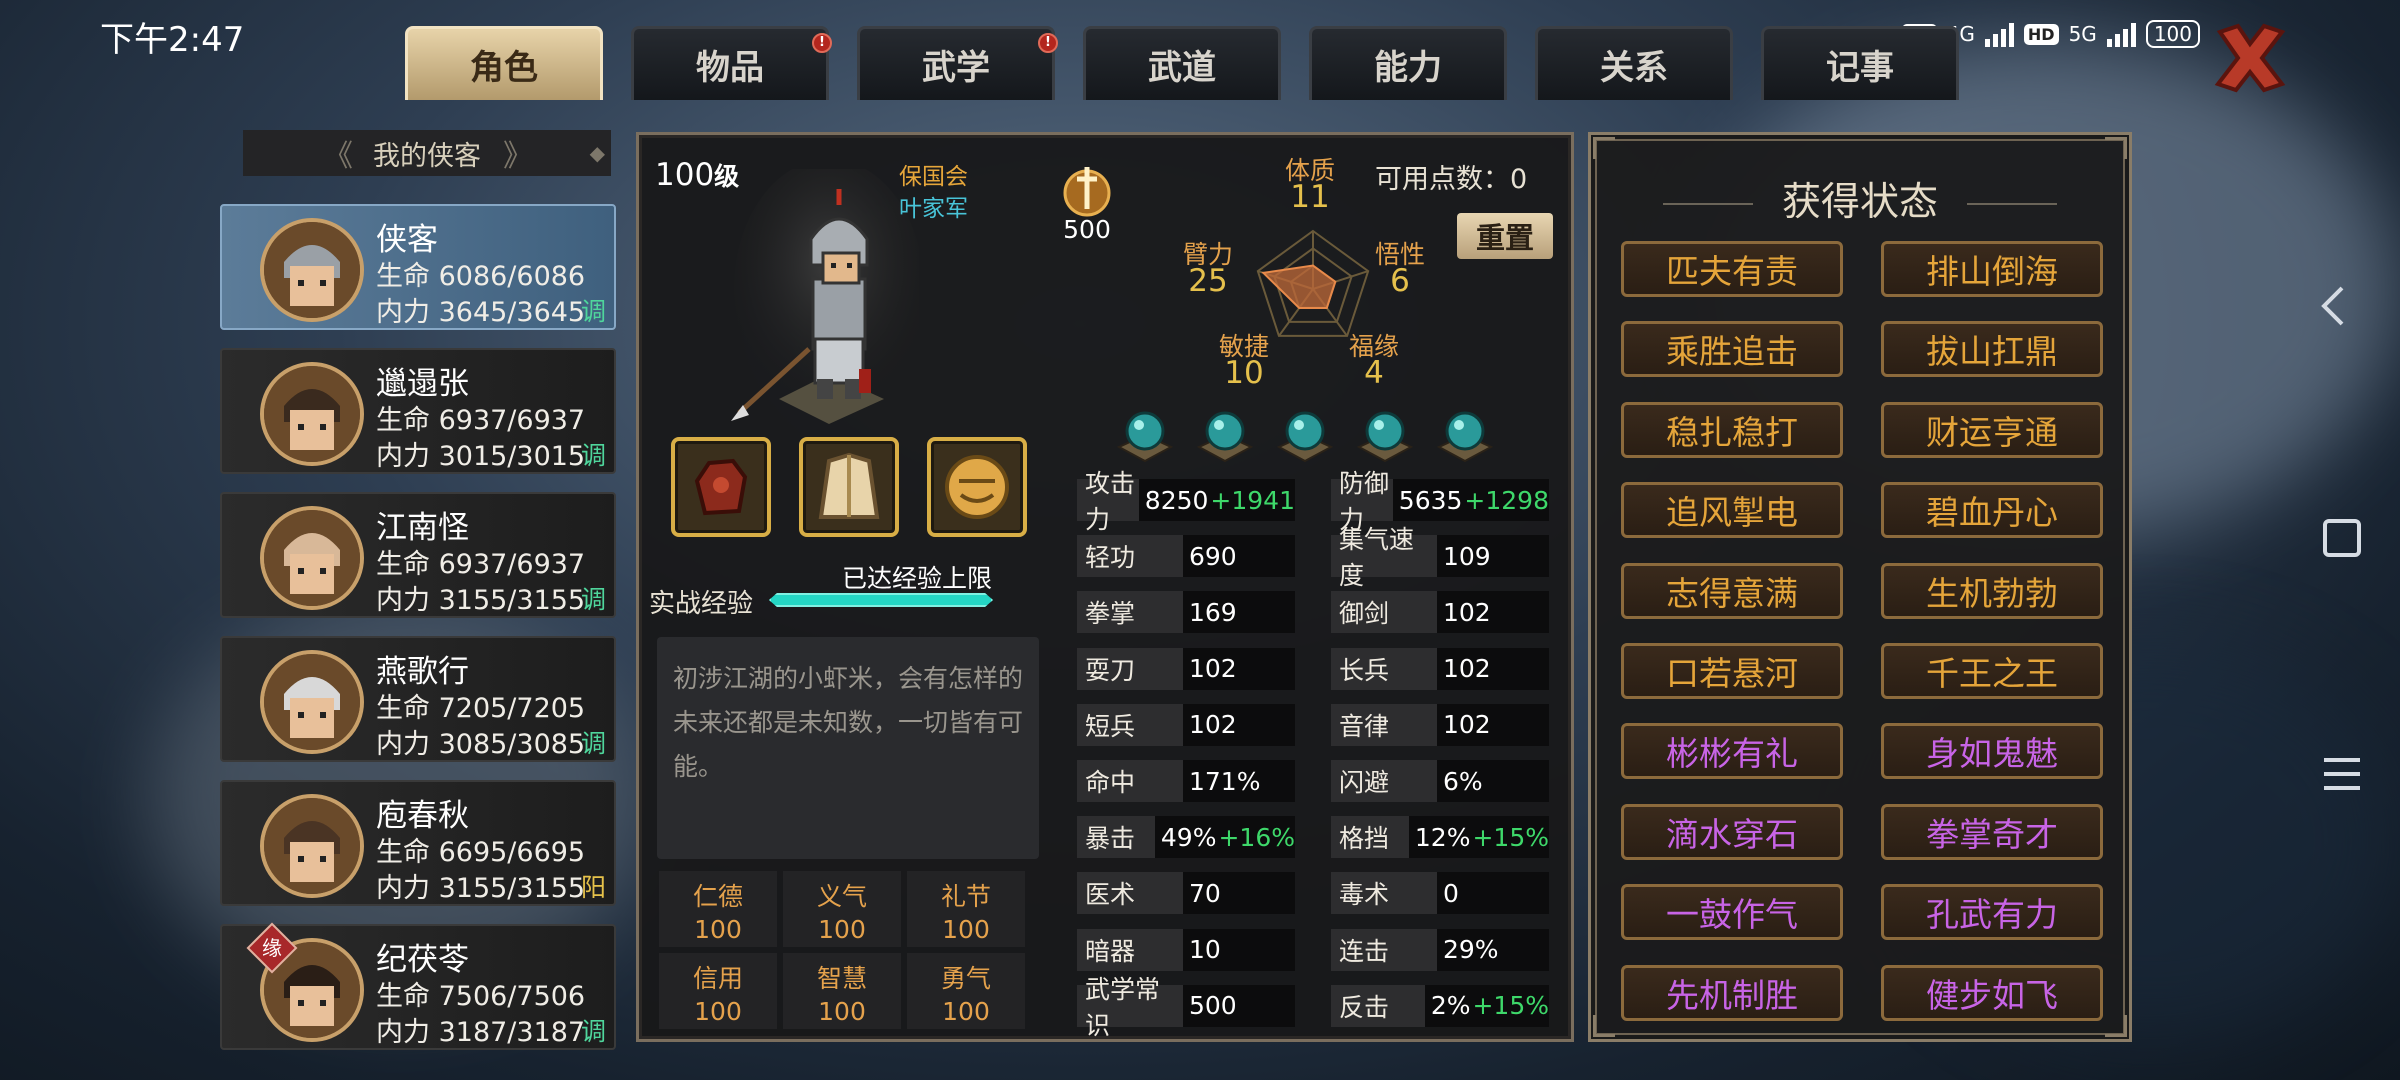 Image resolution: width=2400 pixels, height=1080 pixels. I want to click on status-chip: 生机勃勃, so click(1992, 590).